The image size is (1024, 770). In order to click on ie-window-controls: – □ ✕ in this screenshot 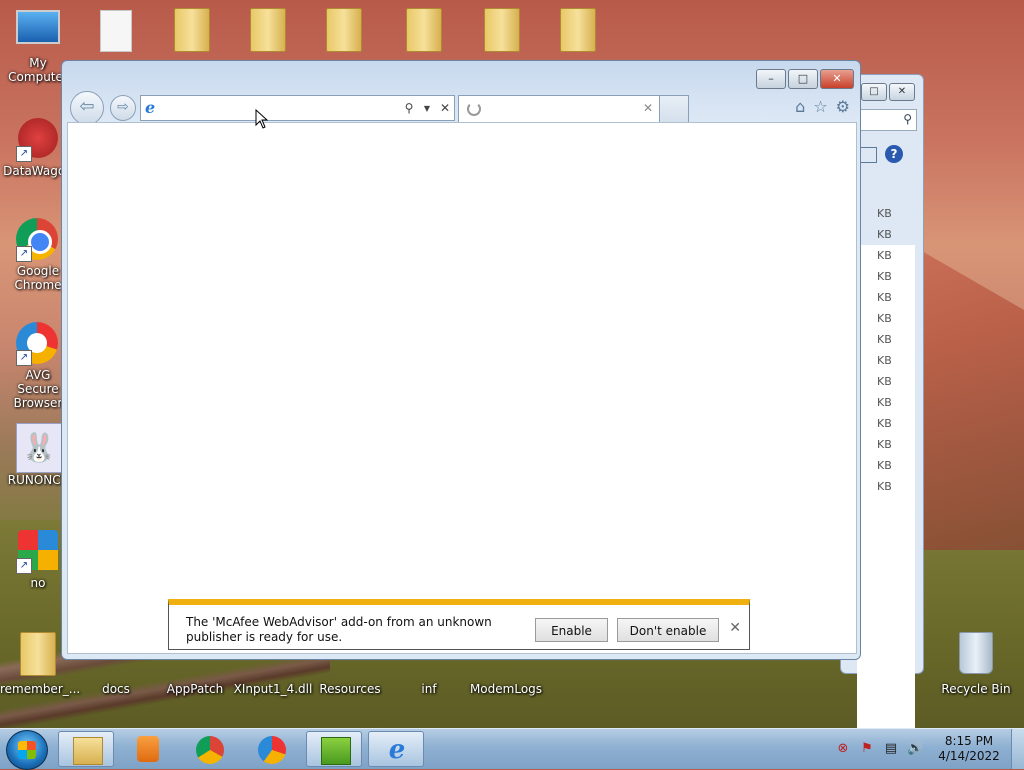, I will do `click(805, 79)`.